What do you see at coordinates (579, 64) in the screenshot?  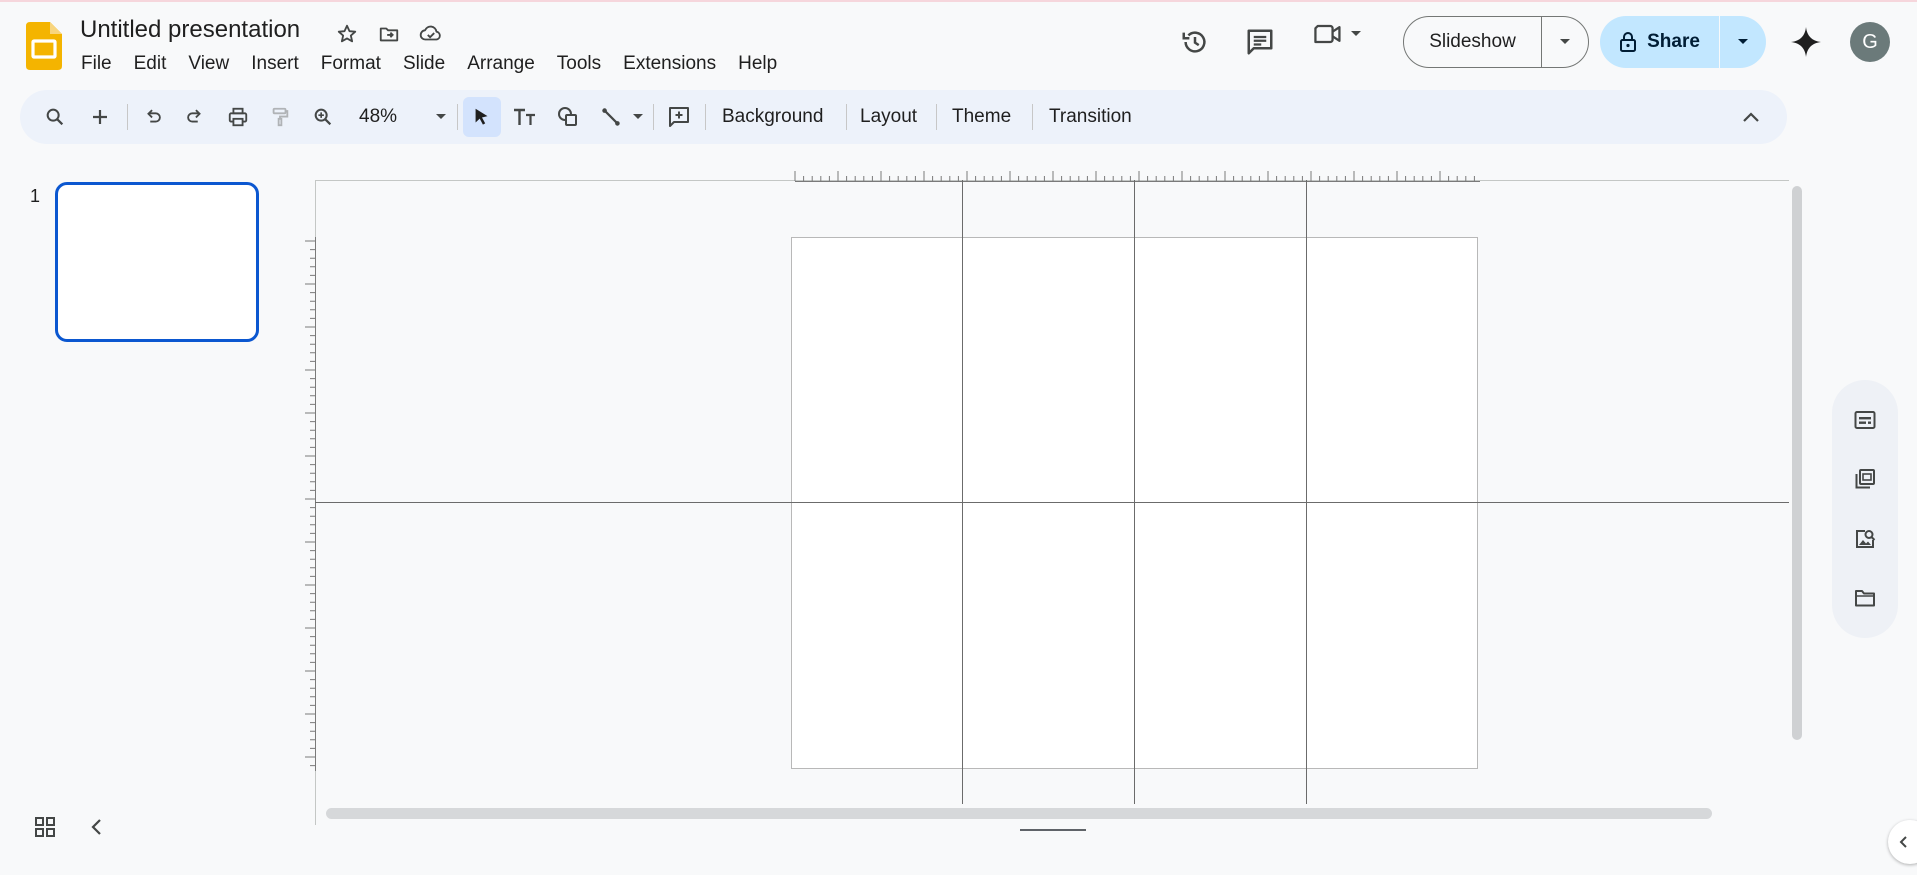 I see `menu-tools: Tools` at bounding box center [579, 64].